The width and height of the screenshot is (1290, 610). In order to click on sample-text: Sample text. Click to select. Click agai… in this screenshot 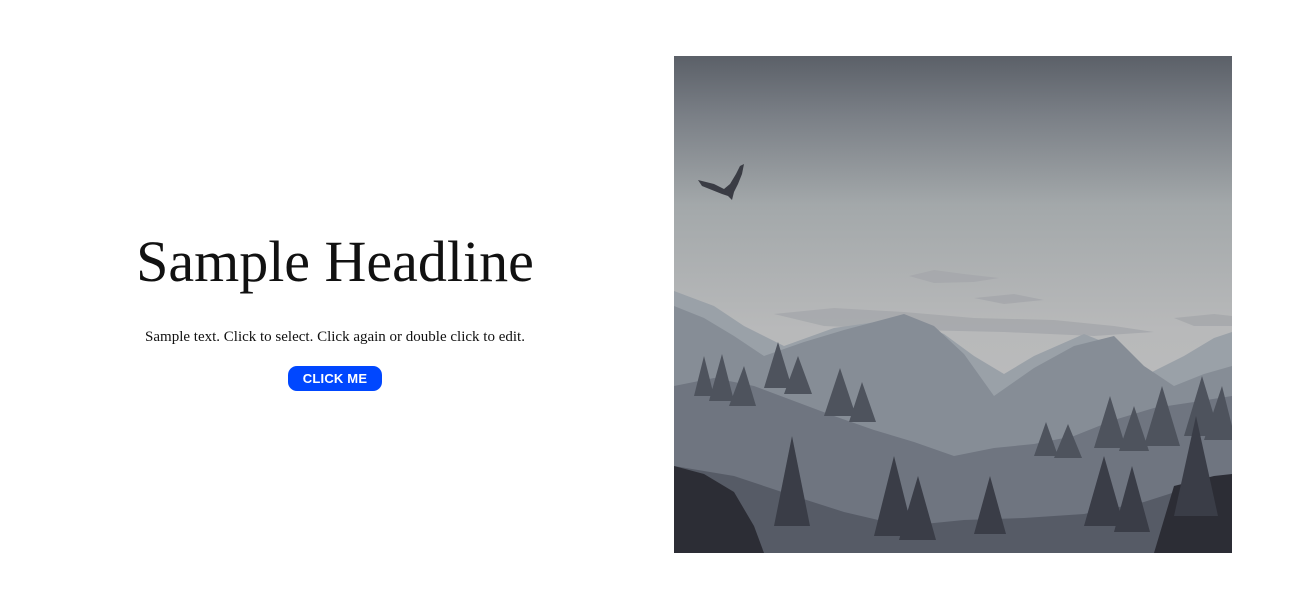, I will do `click(335, 337)`.